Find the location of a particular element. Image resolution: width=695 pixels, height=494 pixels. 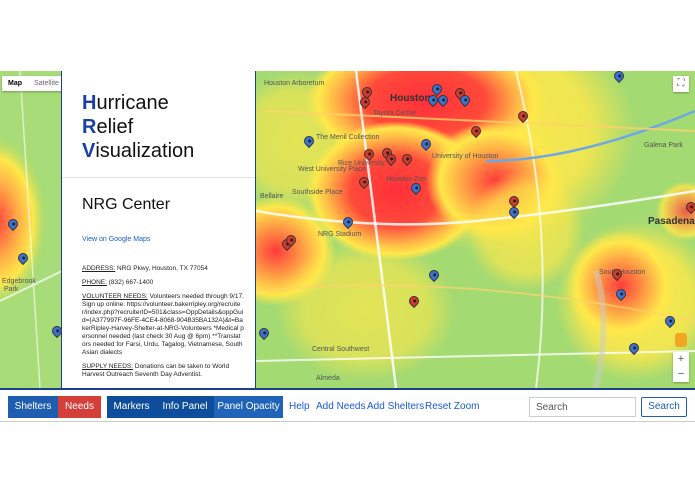

phone-label: PHONE: is located at coordinates (94, 282).